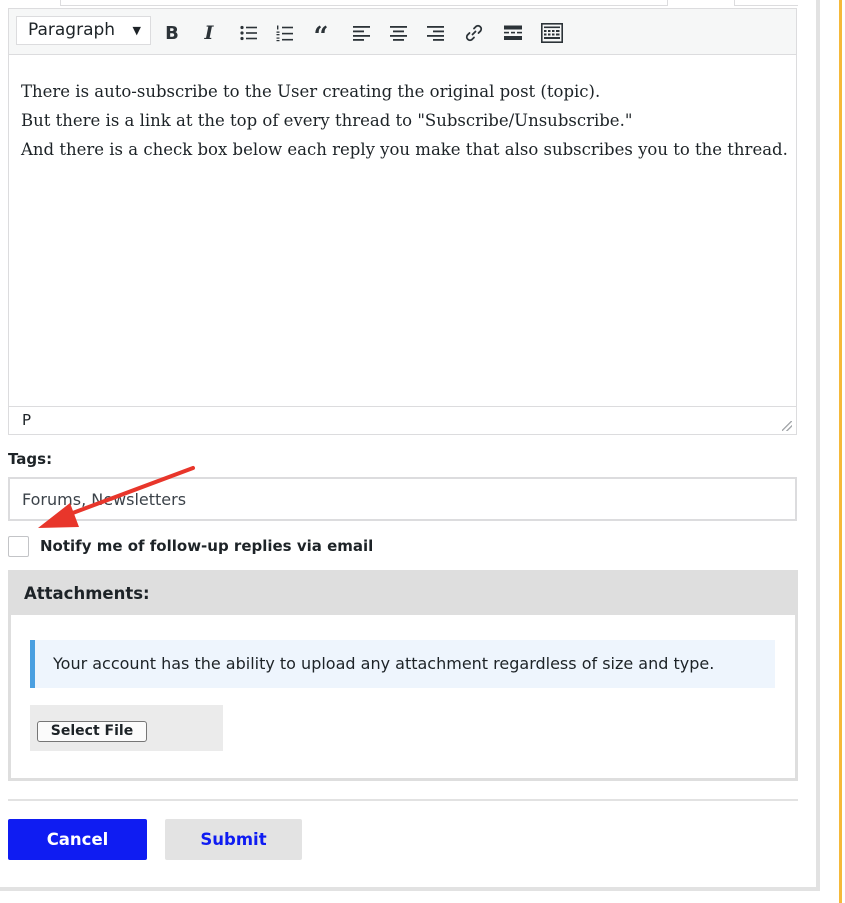 The image size is (845, 903). I want to click on notify-checkbox, so click(18, 546).